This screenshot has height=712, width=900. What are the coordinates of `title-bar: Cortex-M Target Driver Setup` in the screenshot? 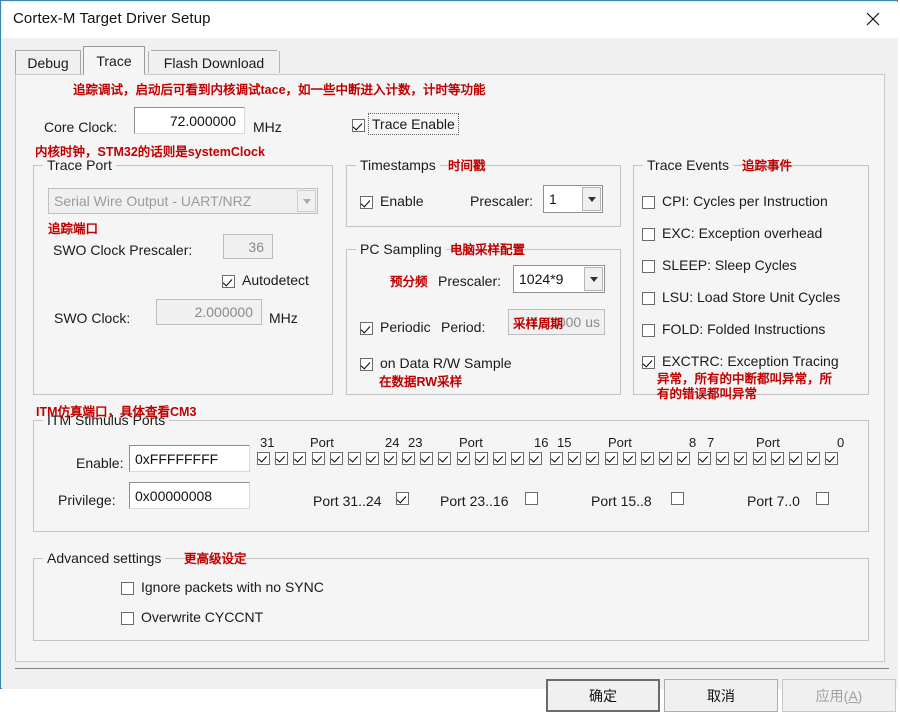 It's located at (450, 20).